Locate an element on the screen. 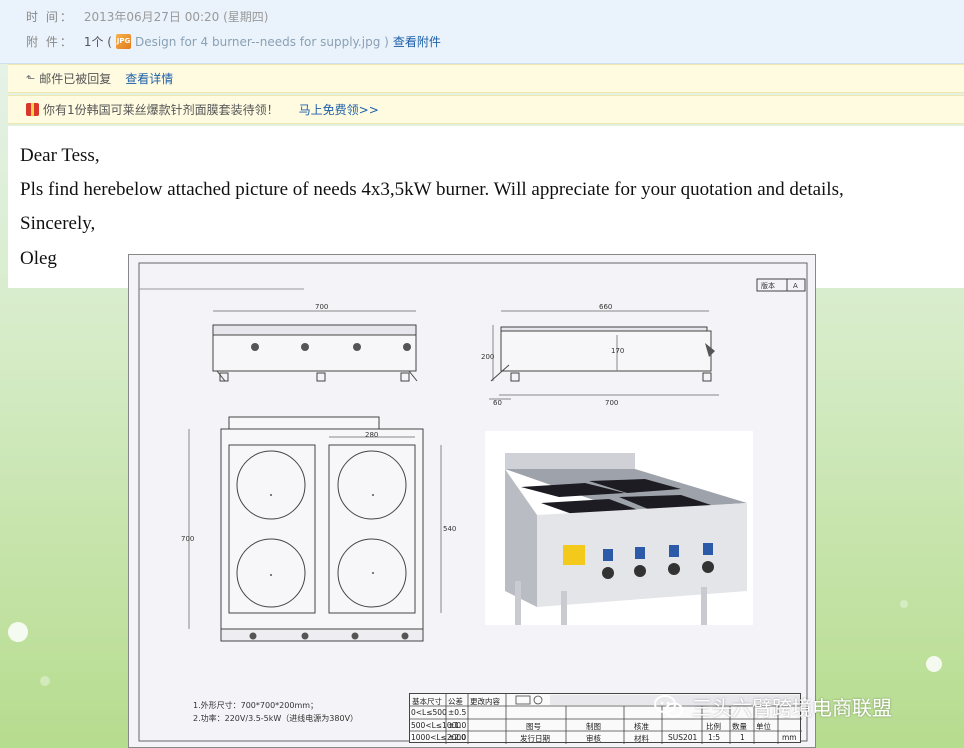 The height and width of the screenshot is (748, 964). view-attachments-link: 查看附件 is located at coordinates (417, 41).